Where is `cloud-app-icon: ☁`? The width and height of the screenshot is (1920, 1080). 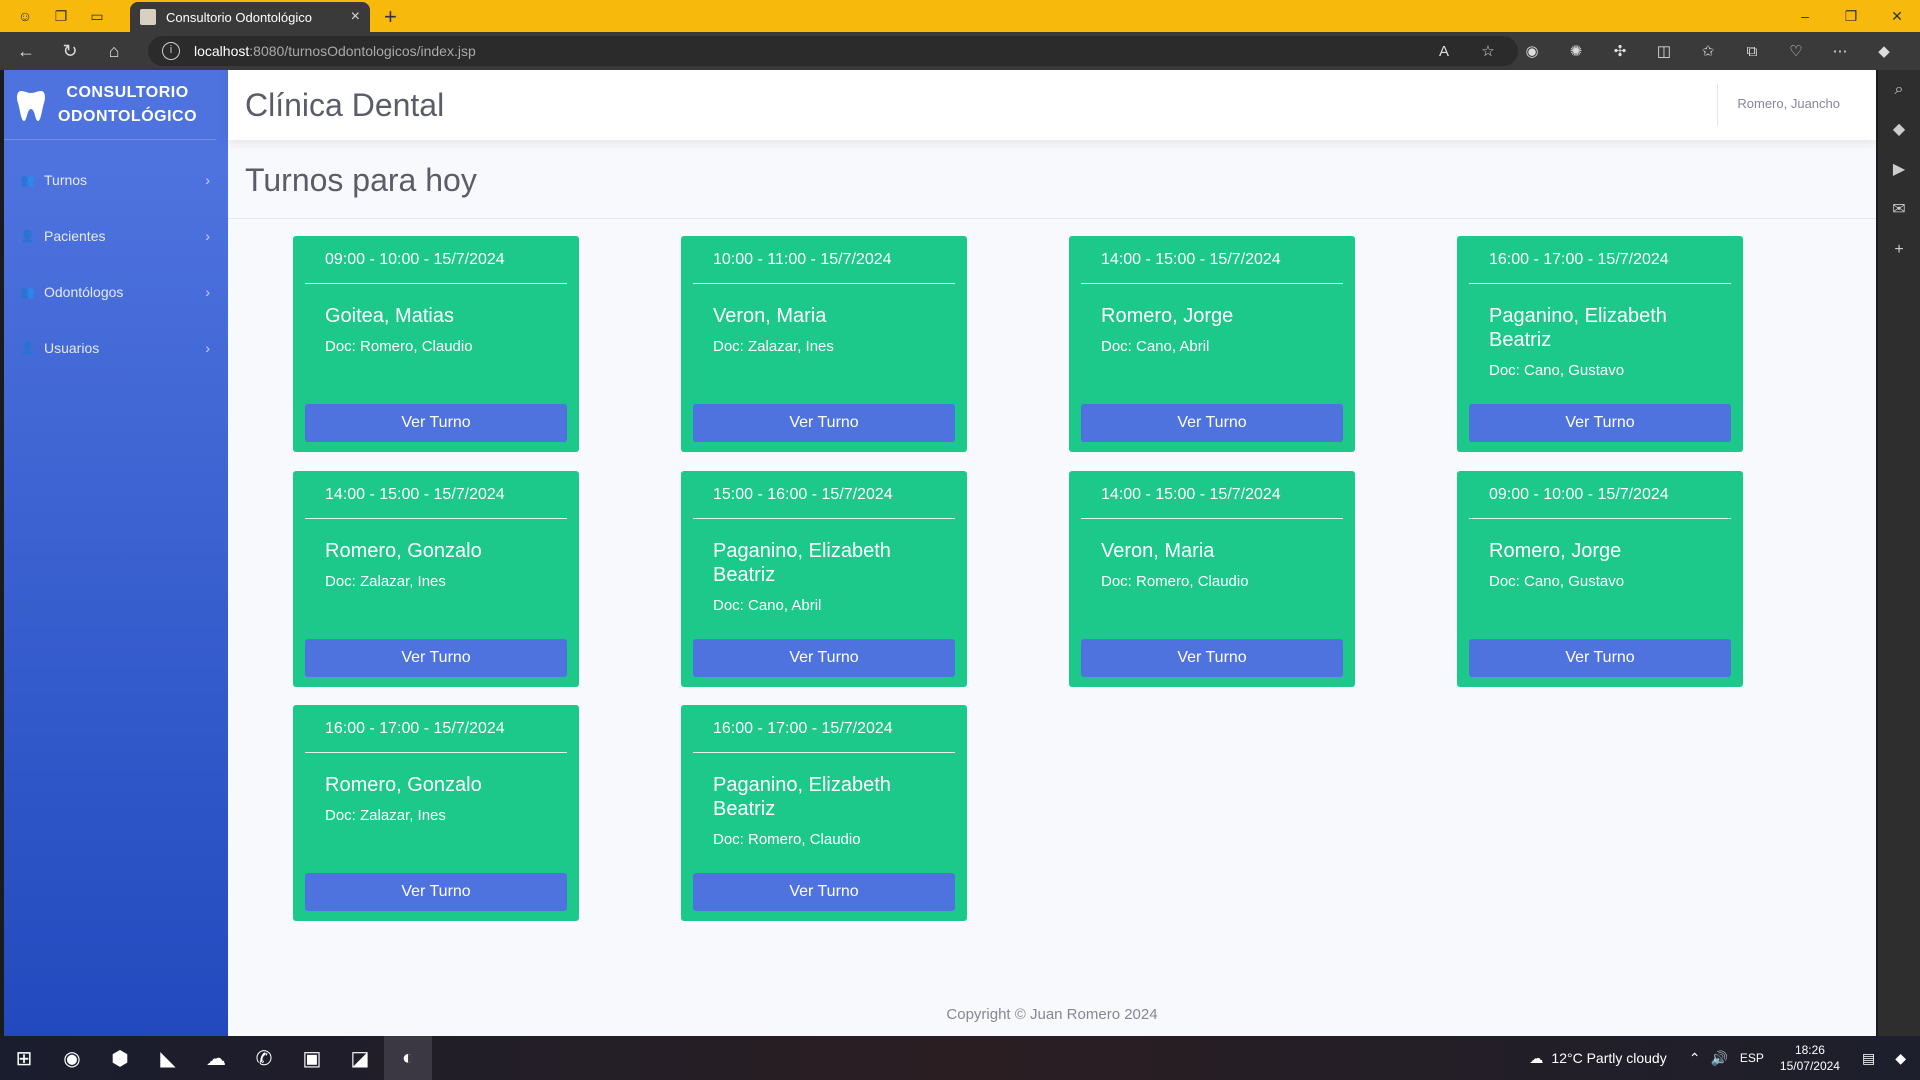 cloud-app-icon: ☁ is located at coordinates (216, 1058).